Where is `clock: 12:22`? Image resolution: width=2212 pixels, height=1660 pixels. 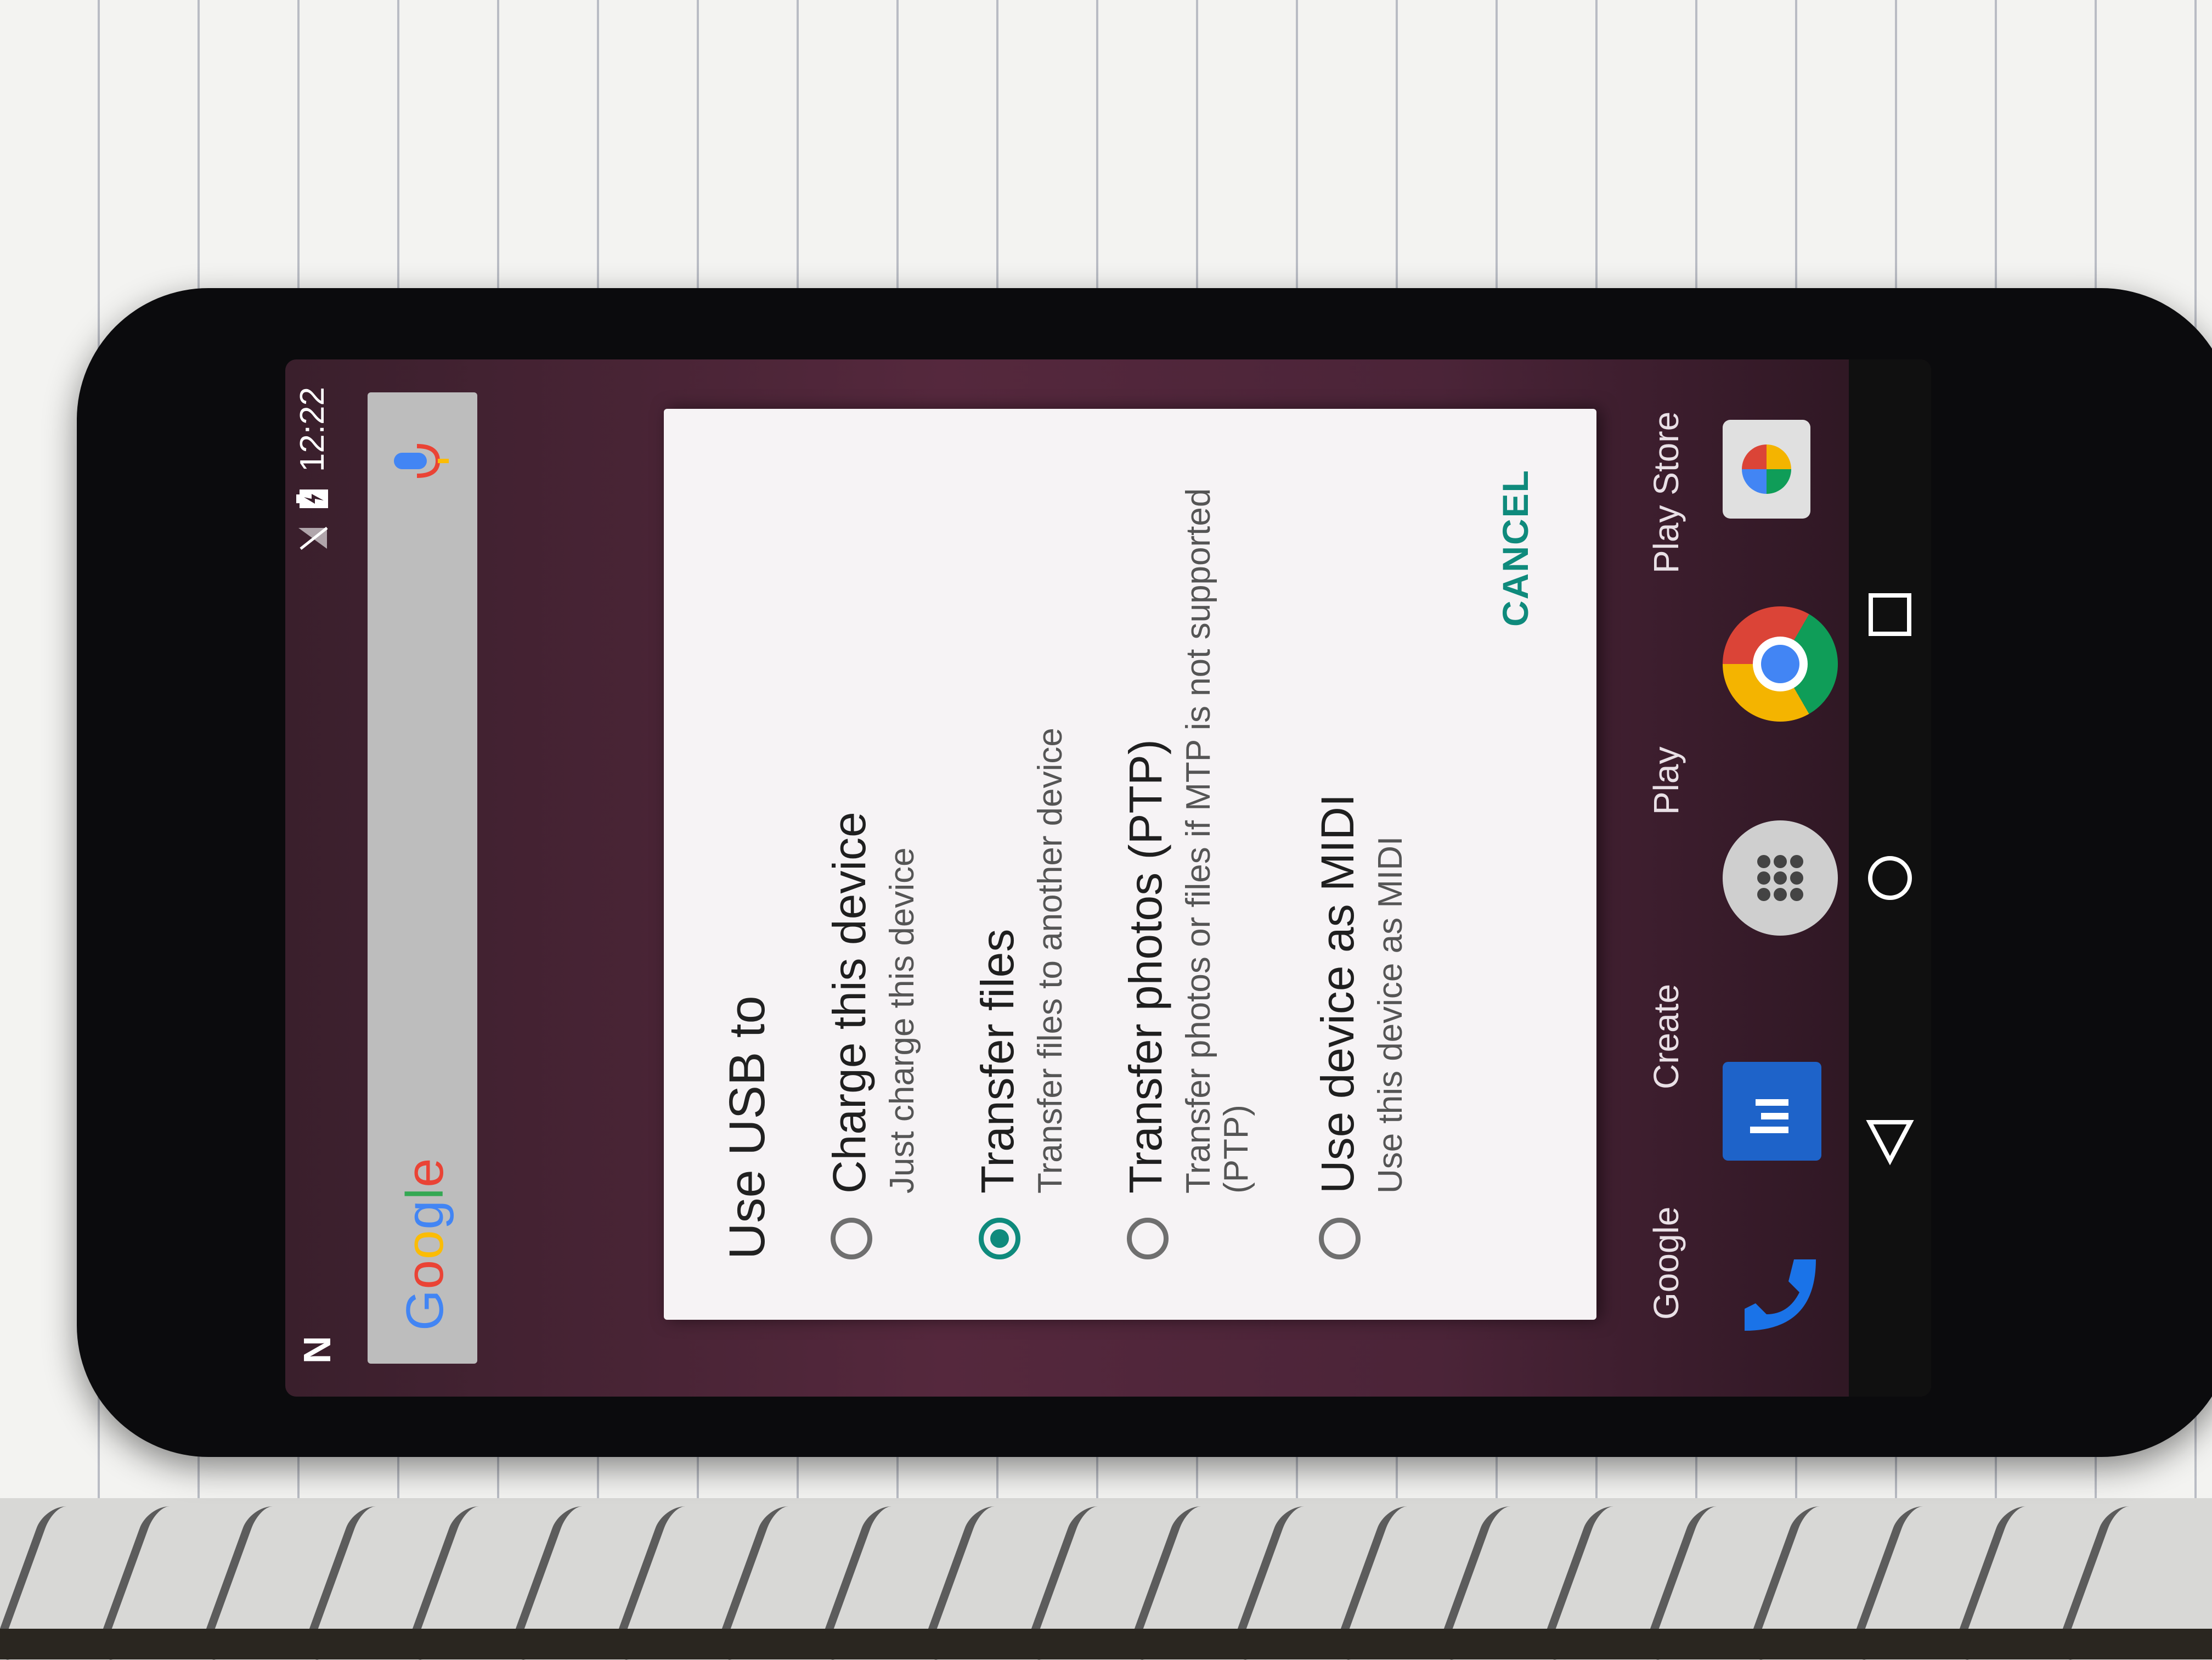 clock: 12:22 is located at coordinates (313, 429).